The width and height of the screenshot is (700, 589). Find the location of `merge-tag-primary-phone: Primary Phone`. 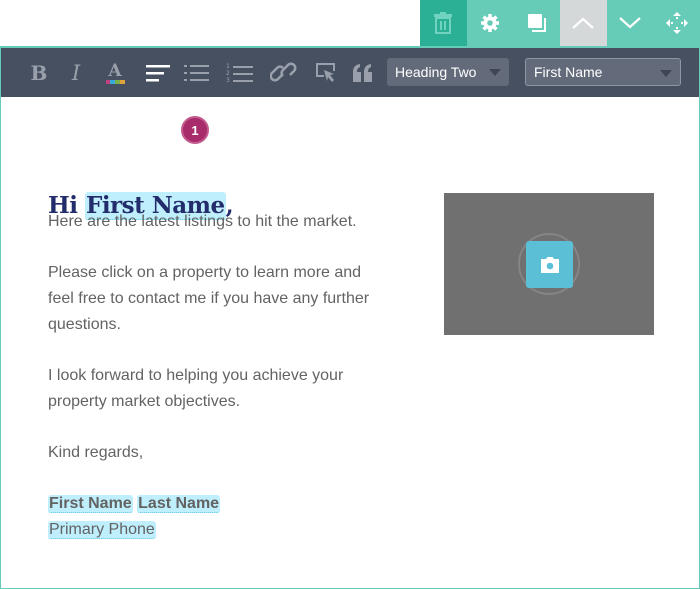

merge-tag-primary-phone: Primary Phone is located at coordinates (102, 530).